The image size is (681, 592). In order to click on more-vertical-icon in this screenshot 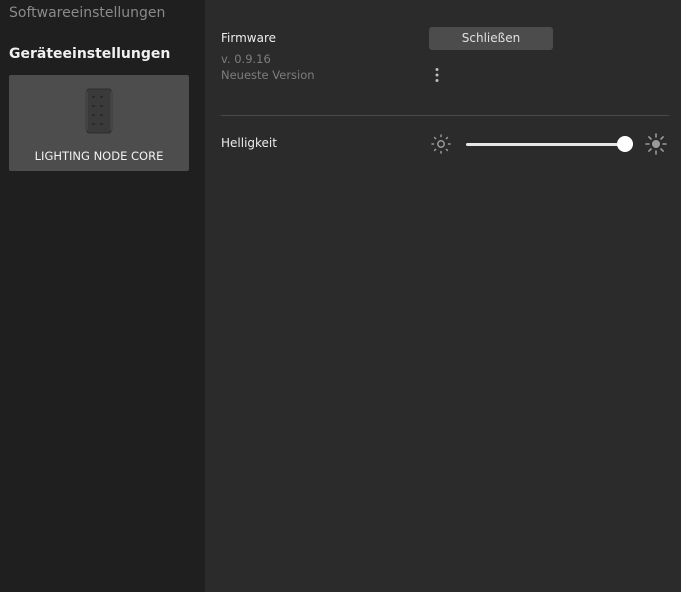, I will do `click(437, 75)`.